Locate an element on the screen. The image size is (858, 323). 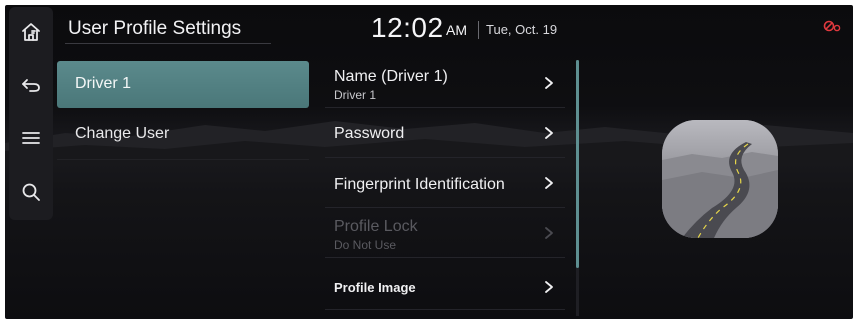
title-divider is located at coordinates (168, 43).